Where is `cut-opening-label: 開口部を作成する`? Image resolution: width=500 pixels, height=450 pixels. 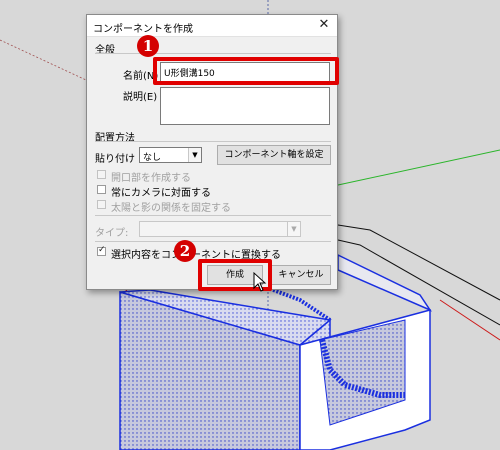
cut-opening-label: 開口部を作成する is located at coordinates (151, 178).